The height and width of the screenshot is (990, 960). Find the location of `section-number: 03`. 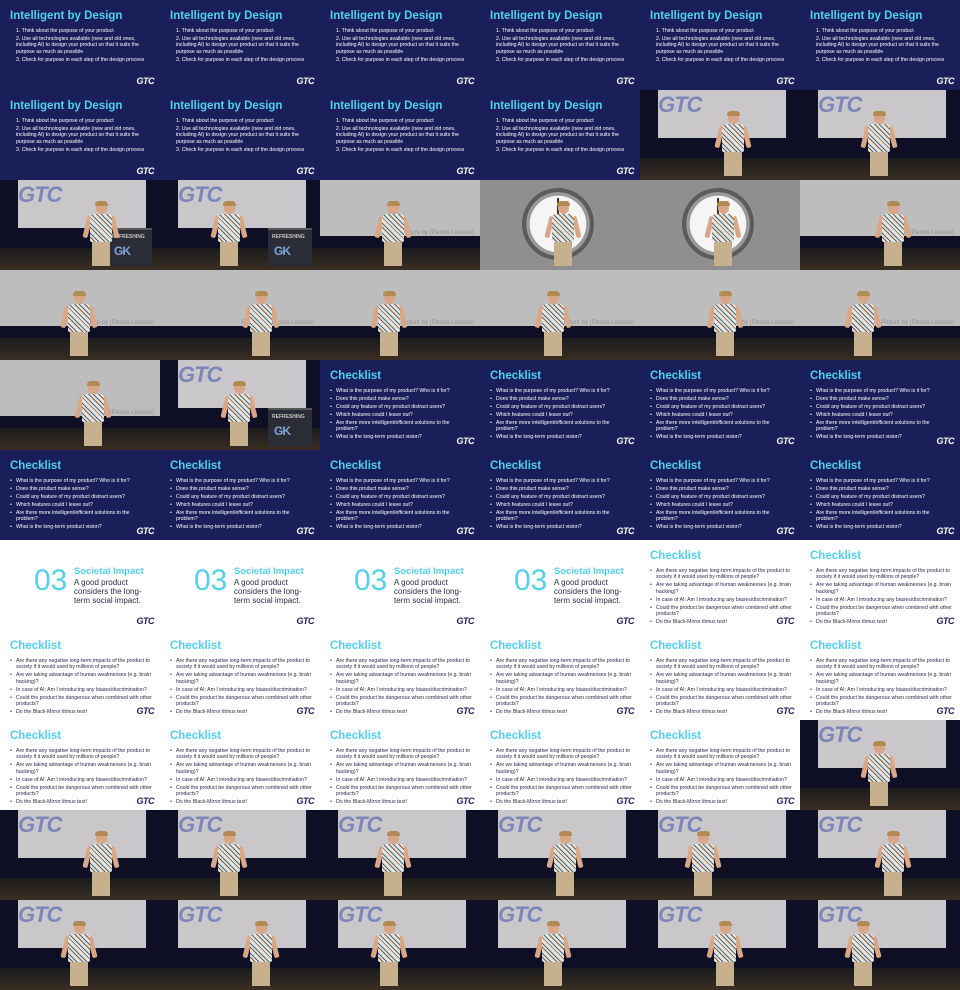

section-number: 03 is located at coordinates (371, 580).